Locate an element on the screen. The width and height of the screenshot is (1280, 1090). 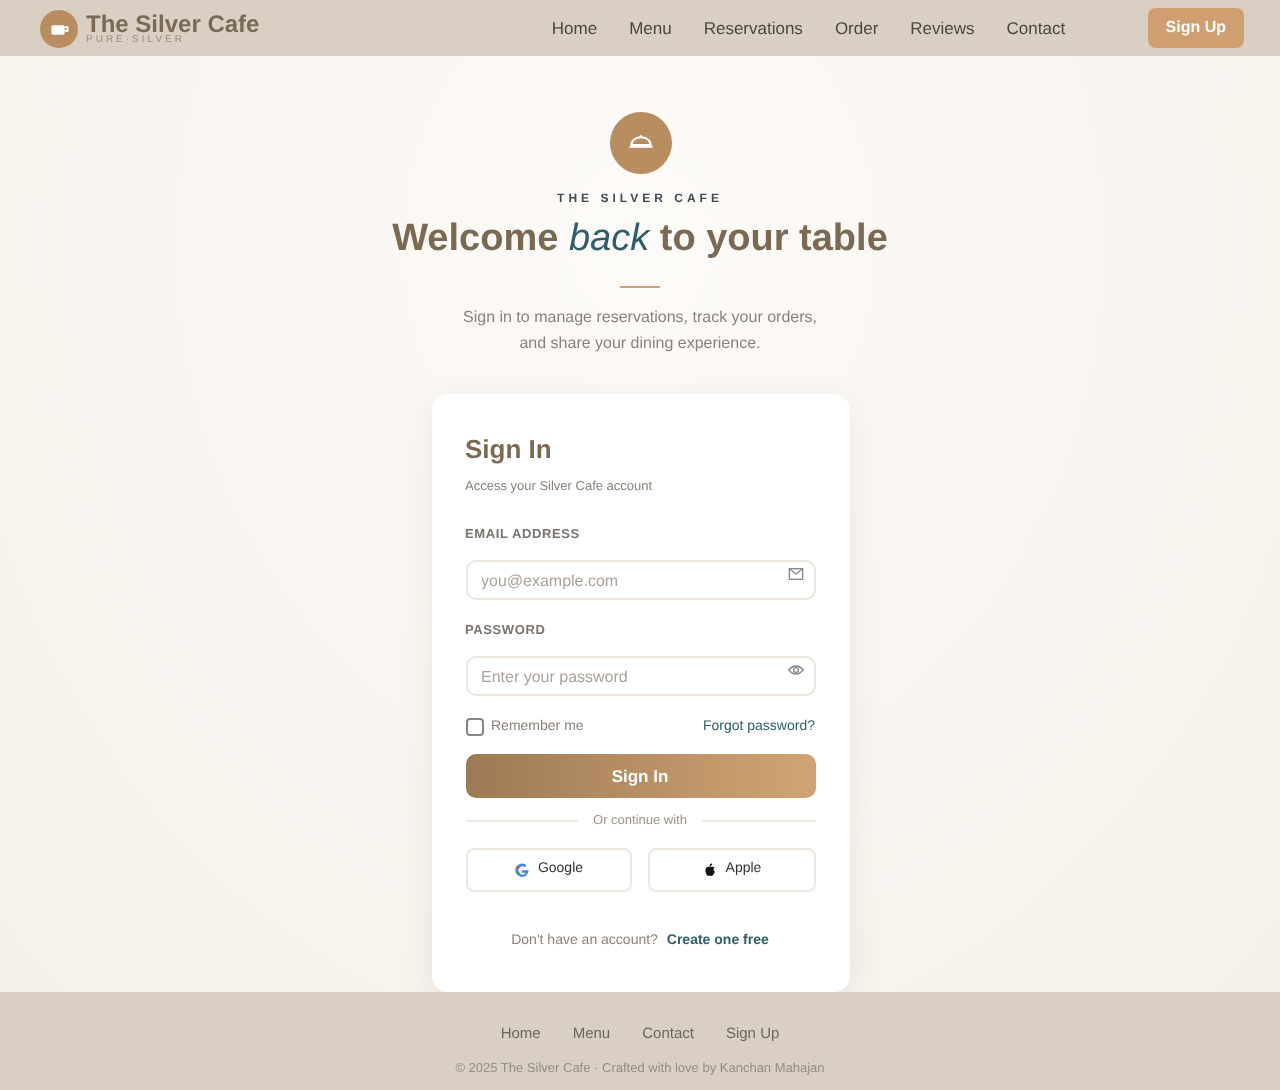
brand-name: The Silver Cafe is located at coordinates (173, 23).